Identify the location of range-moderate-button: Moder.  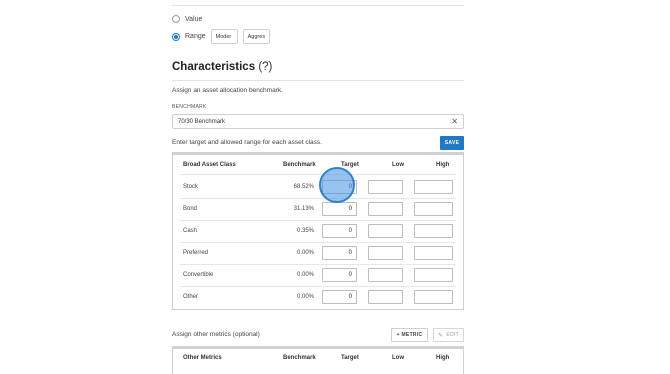
(224, 36).